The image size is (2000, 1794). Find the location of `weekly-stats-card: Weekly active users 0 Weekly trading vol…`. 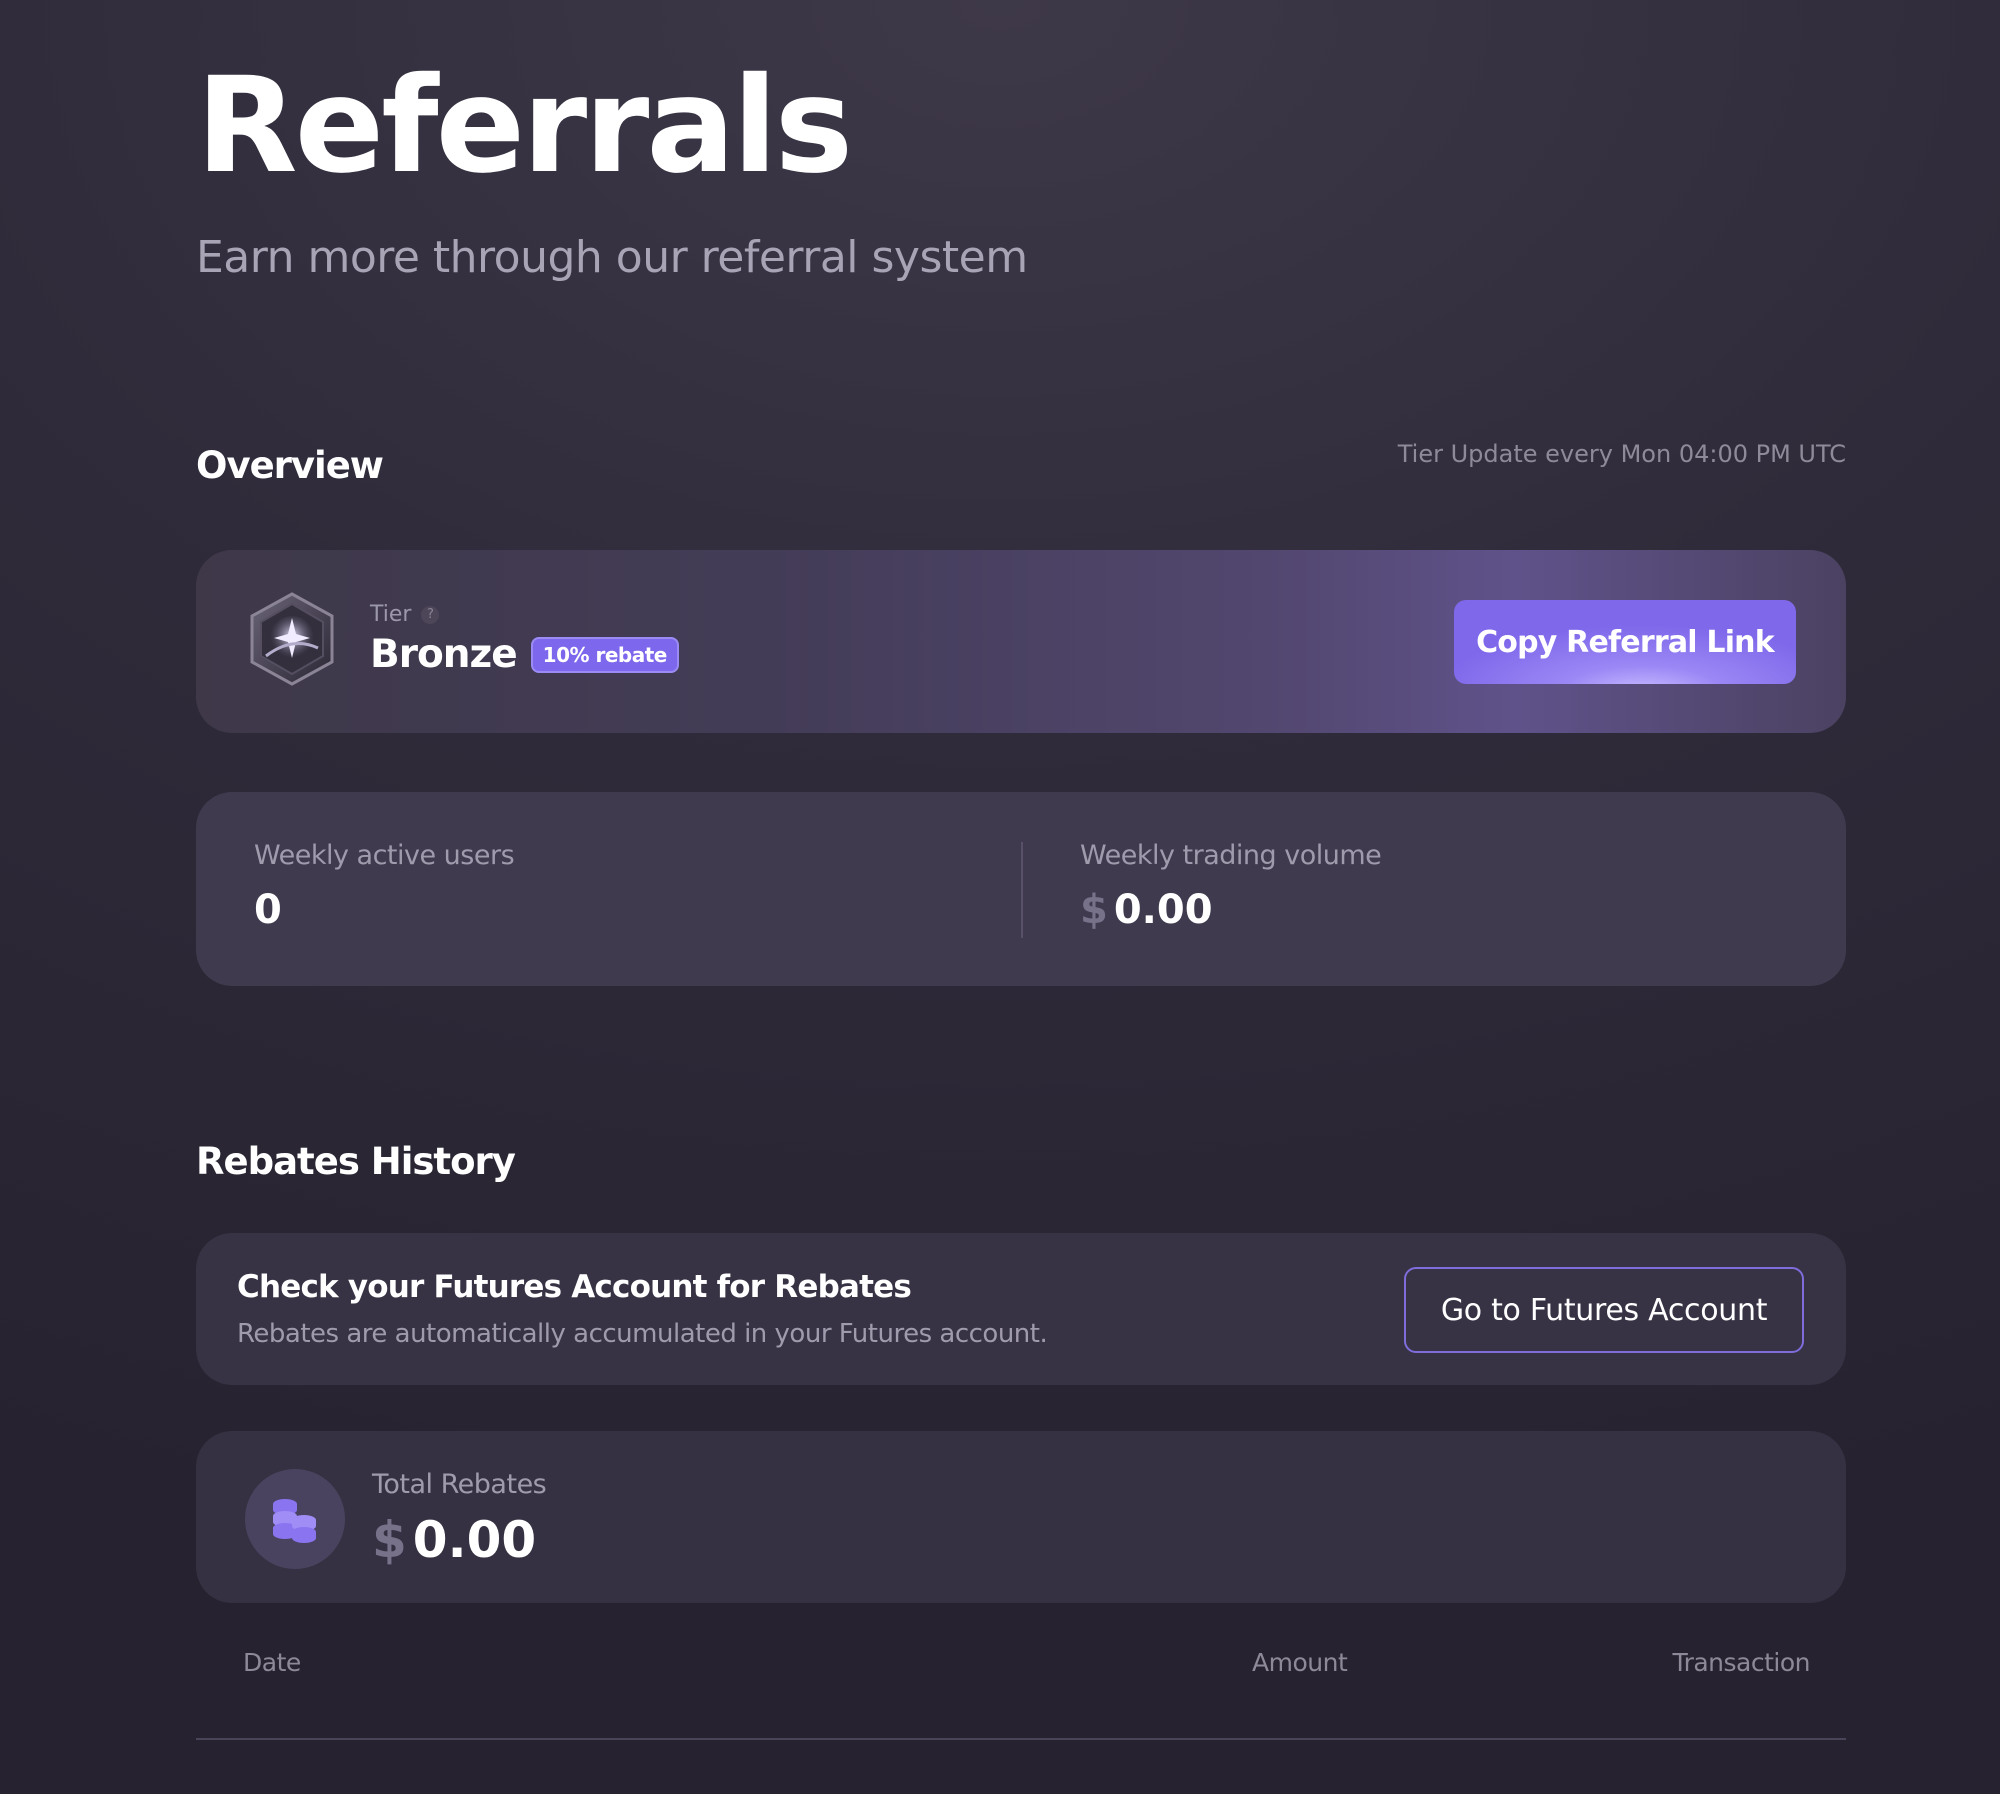

weekly-stats-card: Weekly active users 0 Weekly trading vol… is located at coordinates (1021, 889).